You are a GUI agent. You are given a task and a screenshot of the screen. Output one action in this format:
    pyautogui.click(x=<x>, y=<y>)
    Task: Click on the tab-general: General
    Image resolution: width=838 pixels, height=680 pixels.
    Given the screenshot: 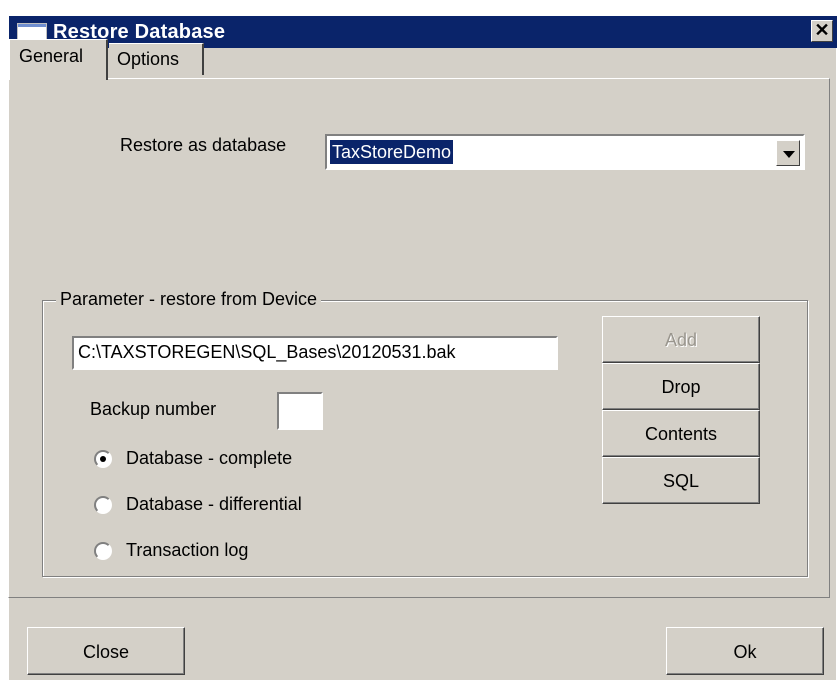 What is the action you would take?
    pyautogui.click(x=58, y=59)
    